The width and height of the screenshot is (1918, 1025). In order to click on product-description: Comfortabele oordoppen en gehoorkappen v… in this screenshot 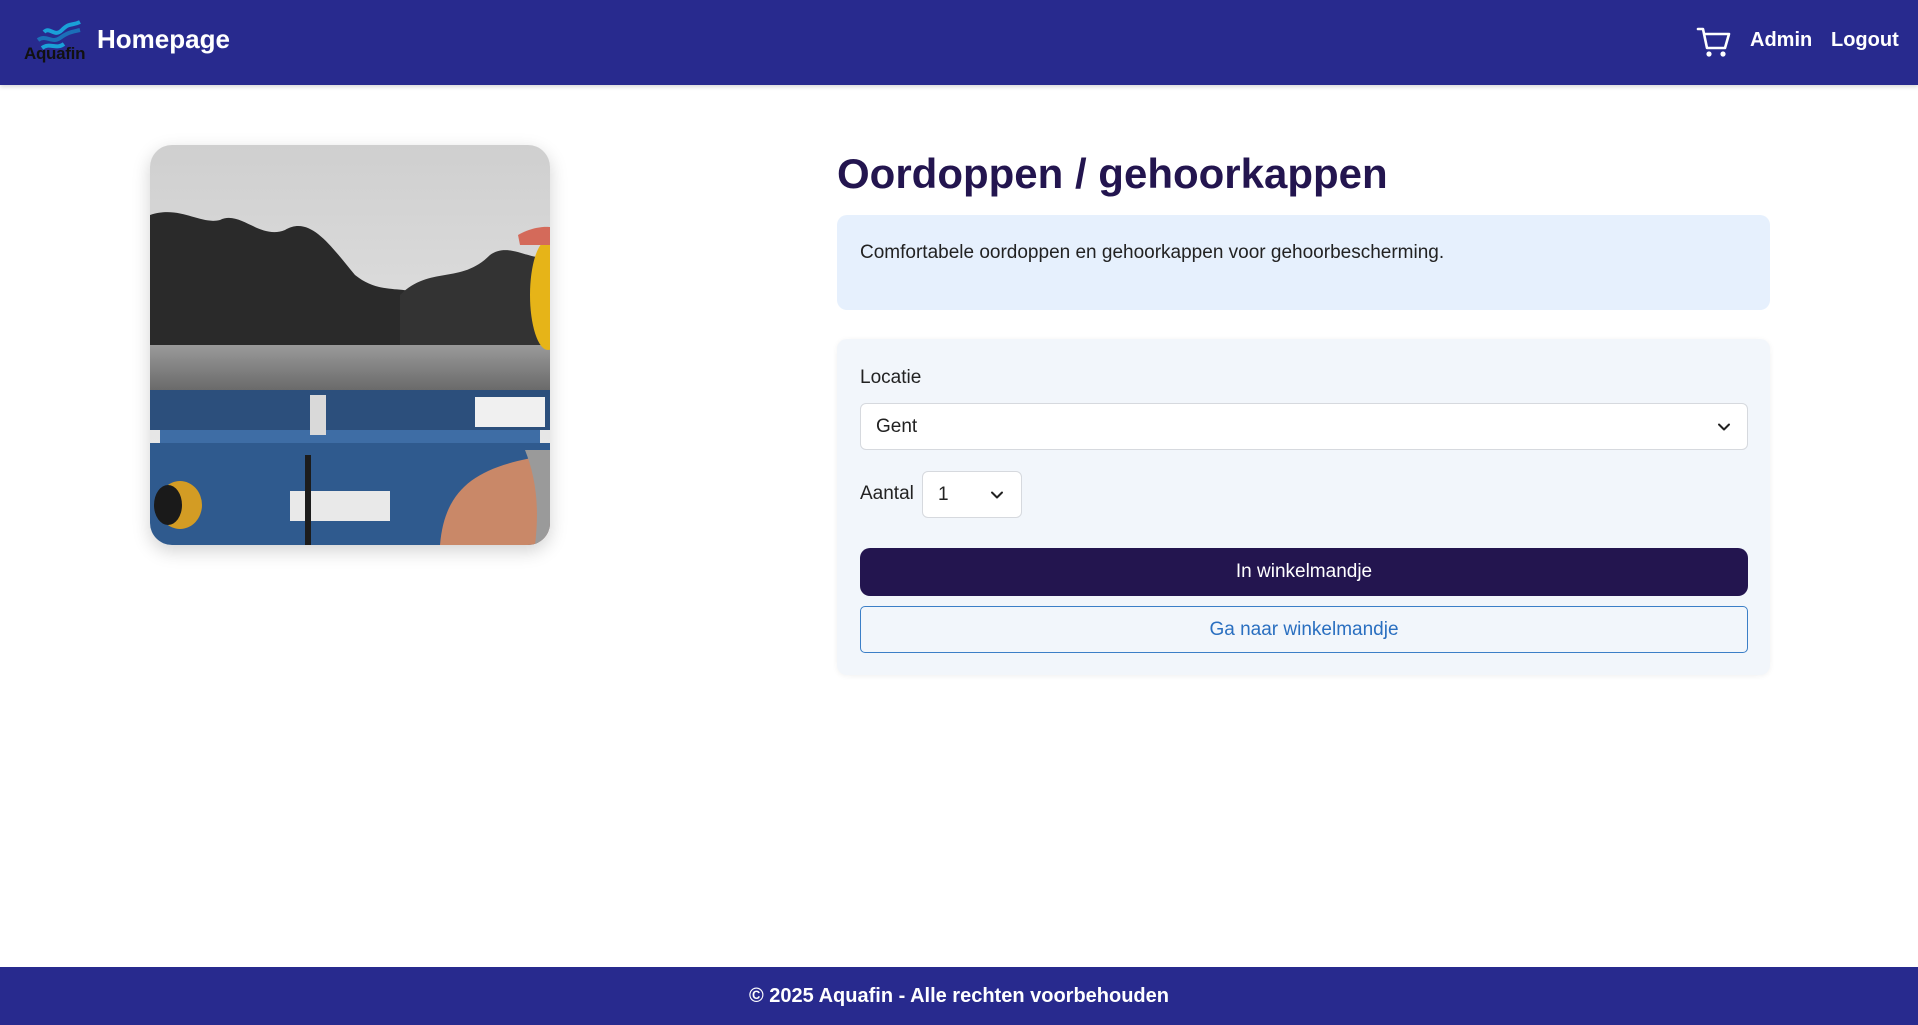, I will do `click(1303, 262)`.